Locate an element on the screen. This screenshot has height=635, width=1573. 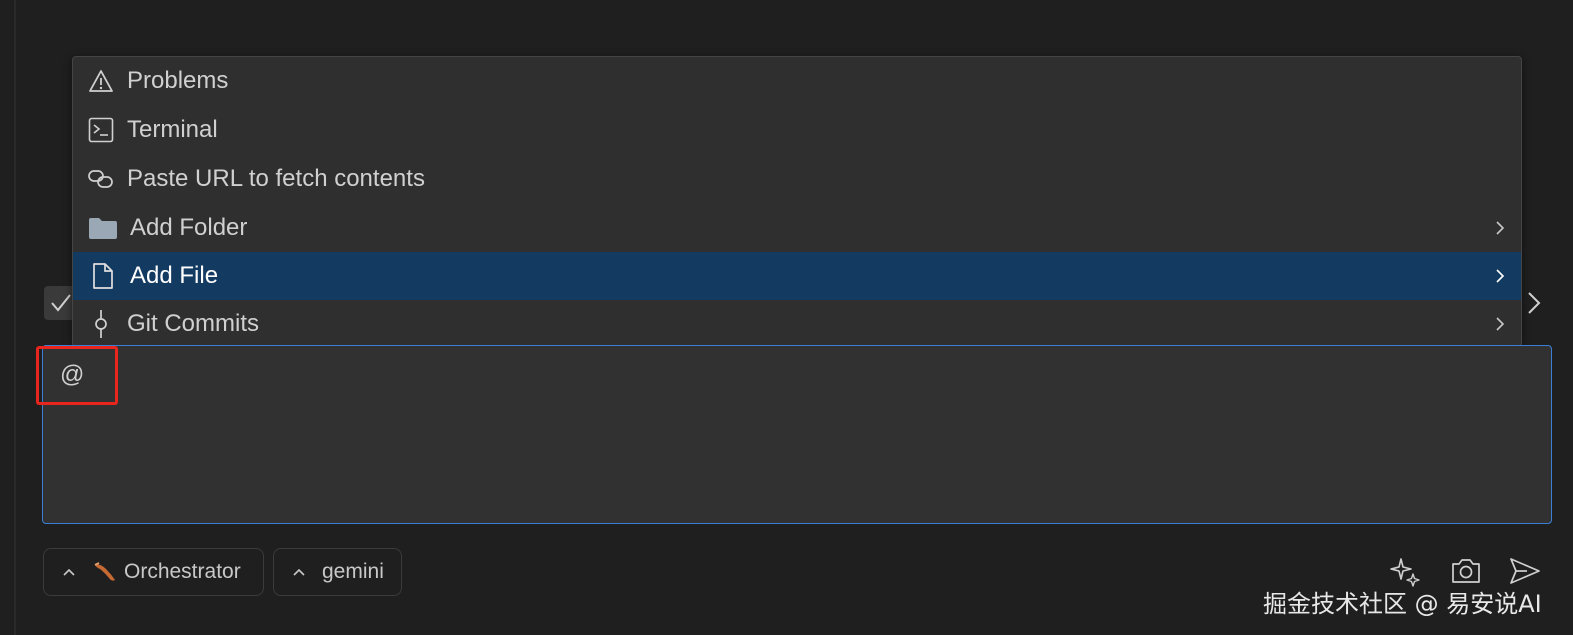
send-icon is located at coordinates (1525, 571).